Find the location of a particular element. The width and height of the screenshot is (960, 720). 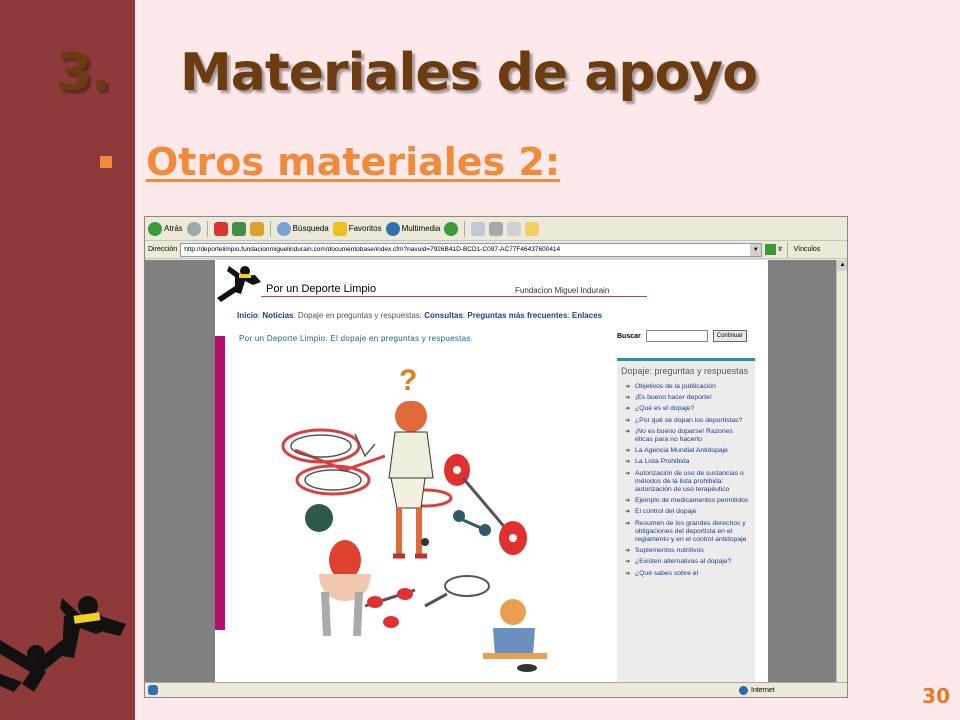

multimedia-button: Multimedia is located at coordinates (412, 228).